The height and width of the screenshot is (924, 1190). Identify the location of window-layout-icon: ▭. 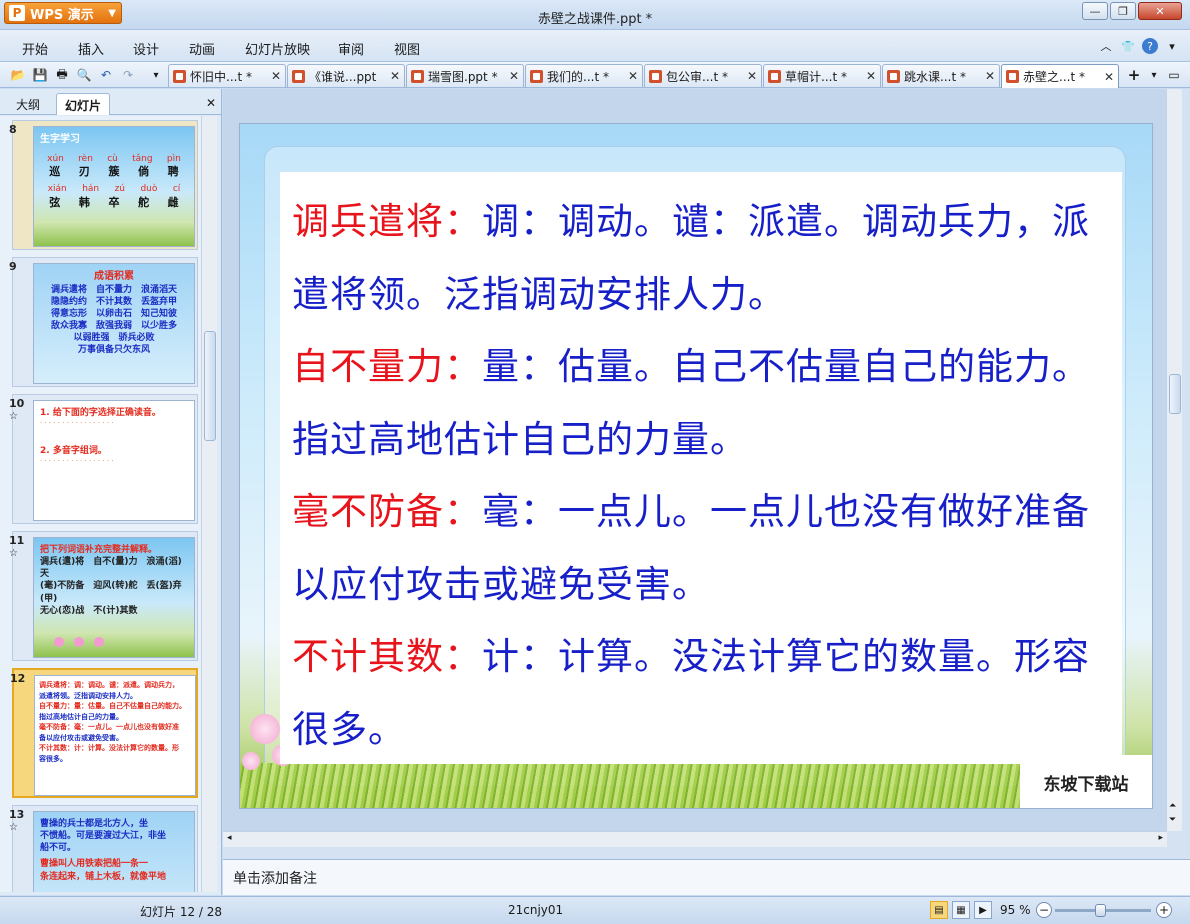
(1174, 75).